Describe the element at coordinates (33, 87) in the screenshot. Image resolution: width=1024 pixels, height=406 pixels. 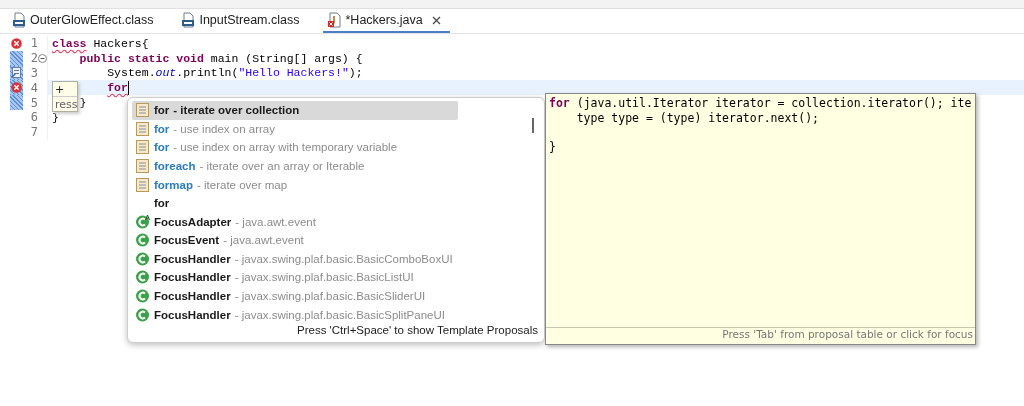
I see `line-number: 4` at that location.